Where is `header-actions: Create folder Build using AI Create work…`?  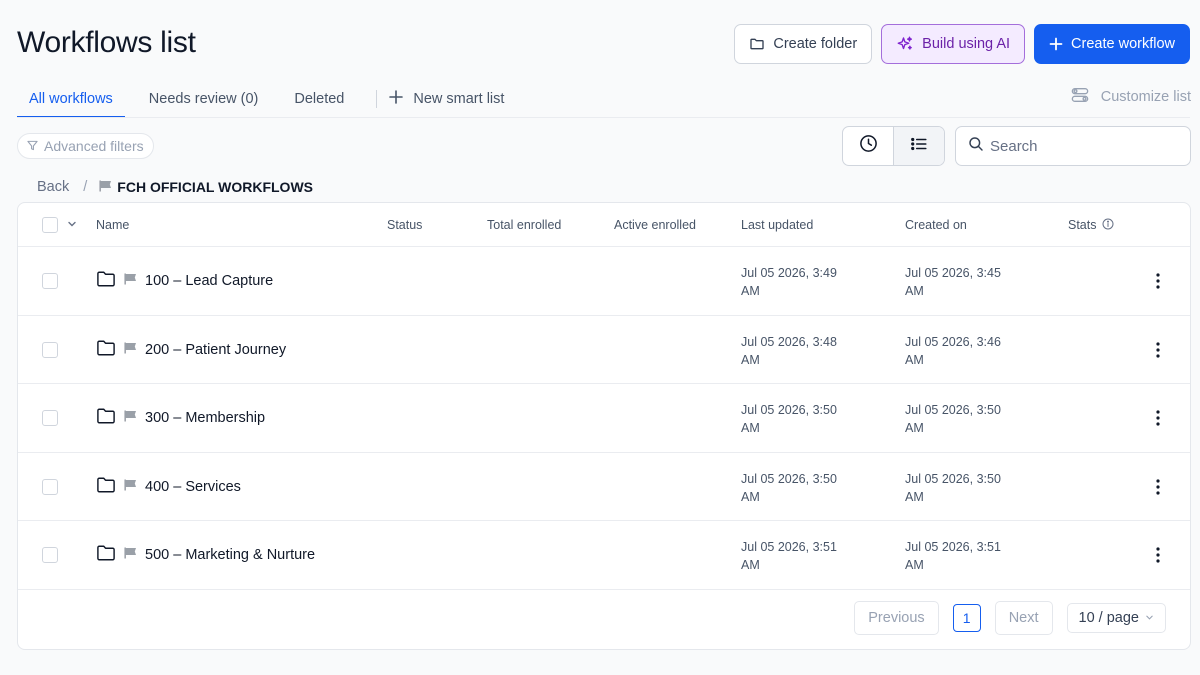 header-actions: Create folder Build using AI Create work… is located at coordinates (962, 44).